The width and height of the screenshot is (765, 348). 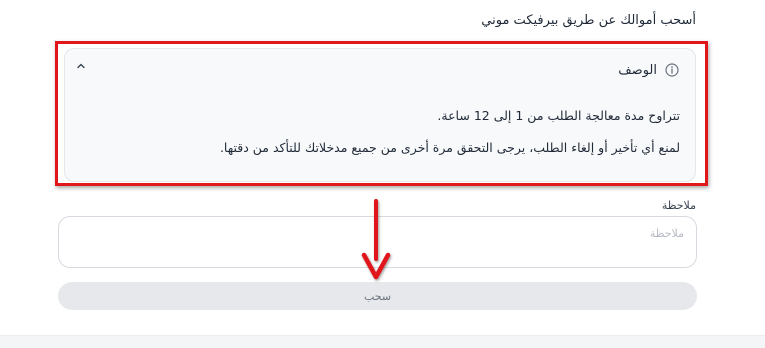 What do you see at coordinates (377, 242) in the screenshot?
I see `note-input` at bounding box center [377, 242].